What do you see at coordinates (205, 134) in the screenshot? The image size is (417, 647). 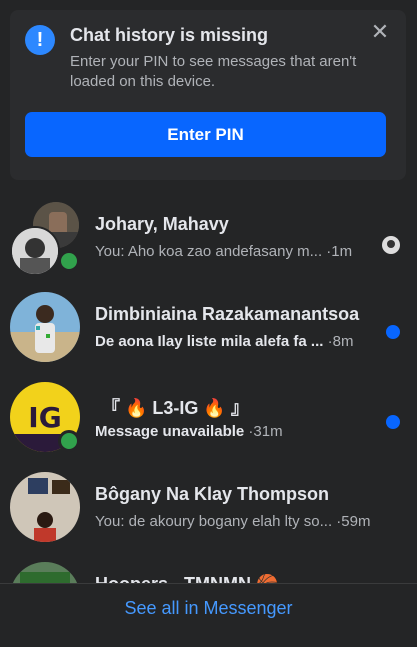 I see `enter-pin-button: Enter PIN` at bounding box center [205, 134].